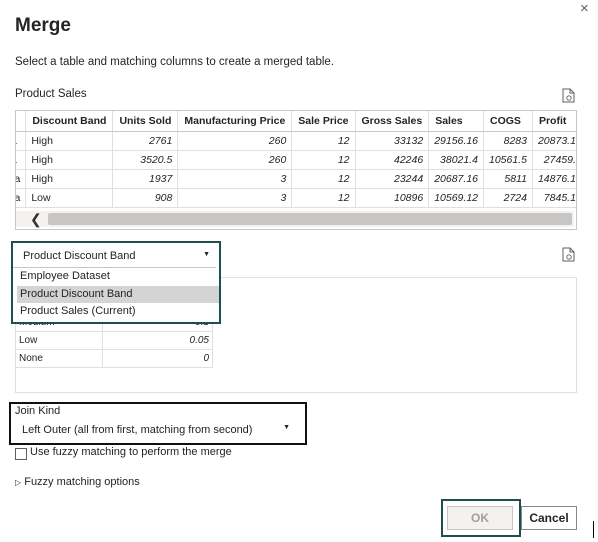 The height and width of the screenshot is (542, 598). Describe the element at coordinates (118, 310) in the screenshot. I see `dropdown-option: Product Sales (Current)` at that location.